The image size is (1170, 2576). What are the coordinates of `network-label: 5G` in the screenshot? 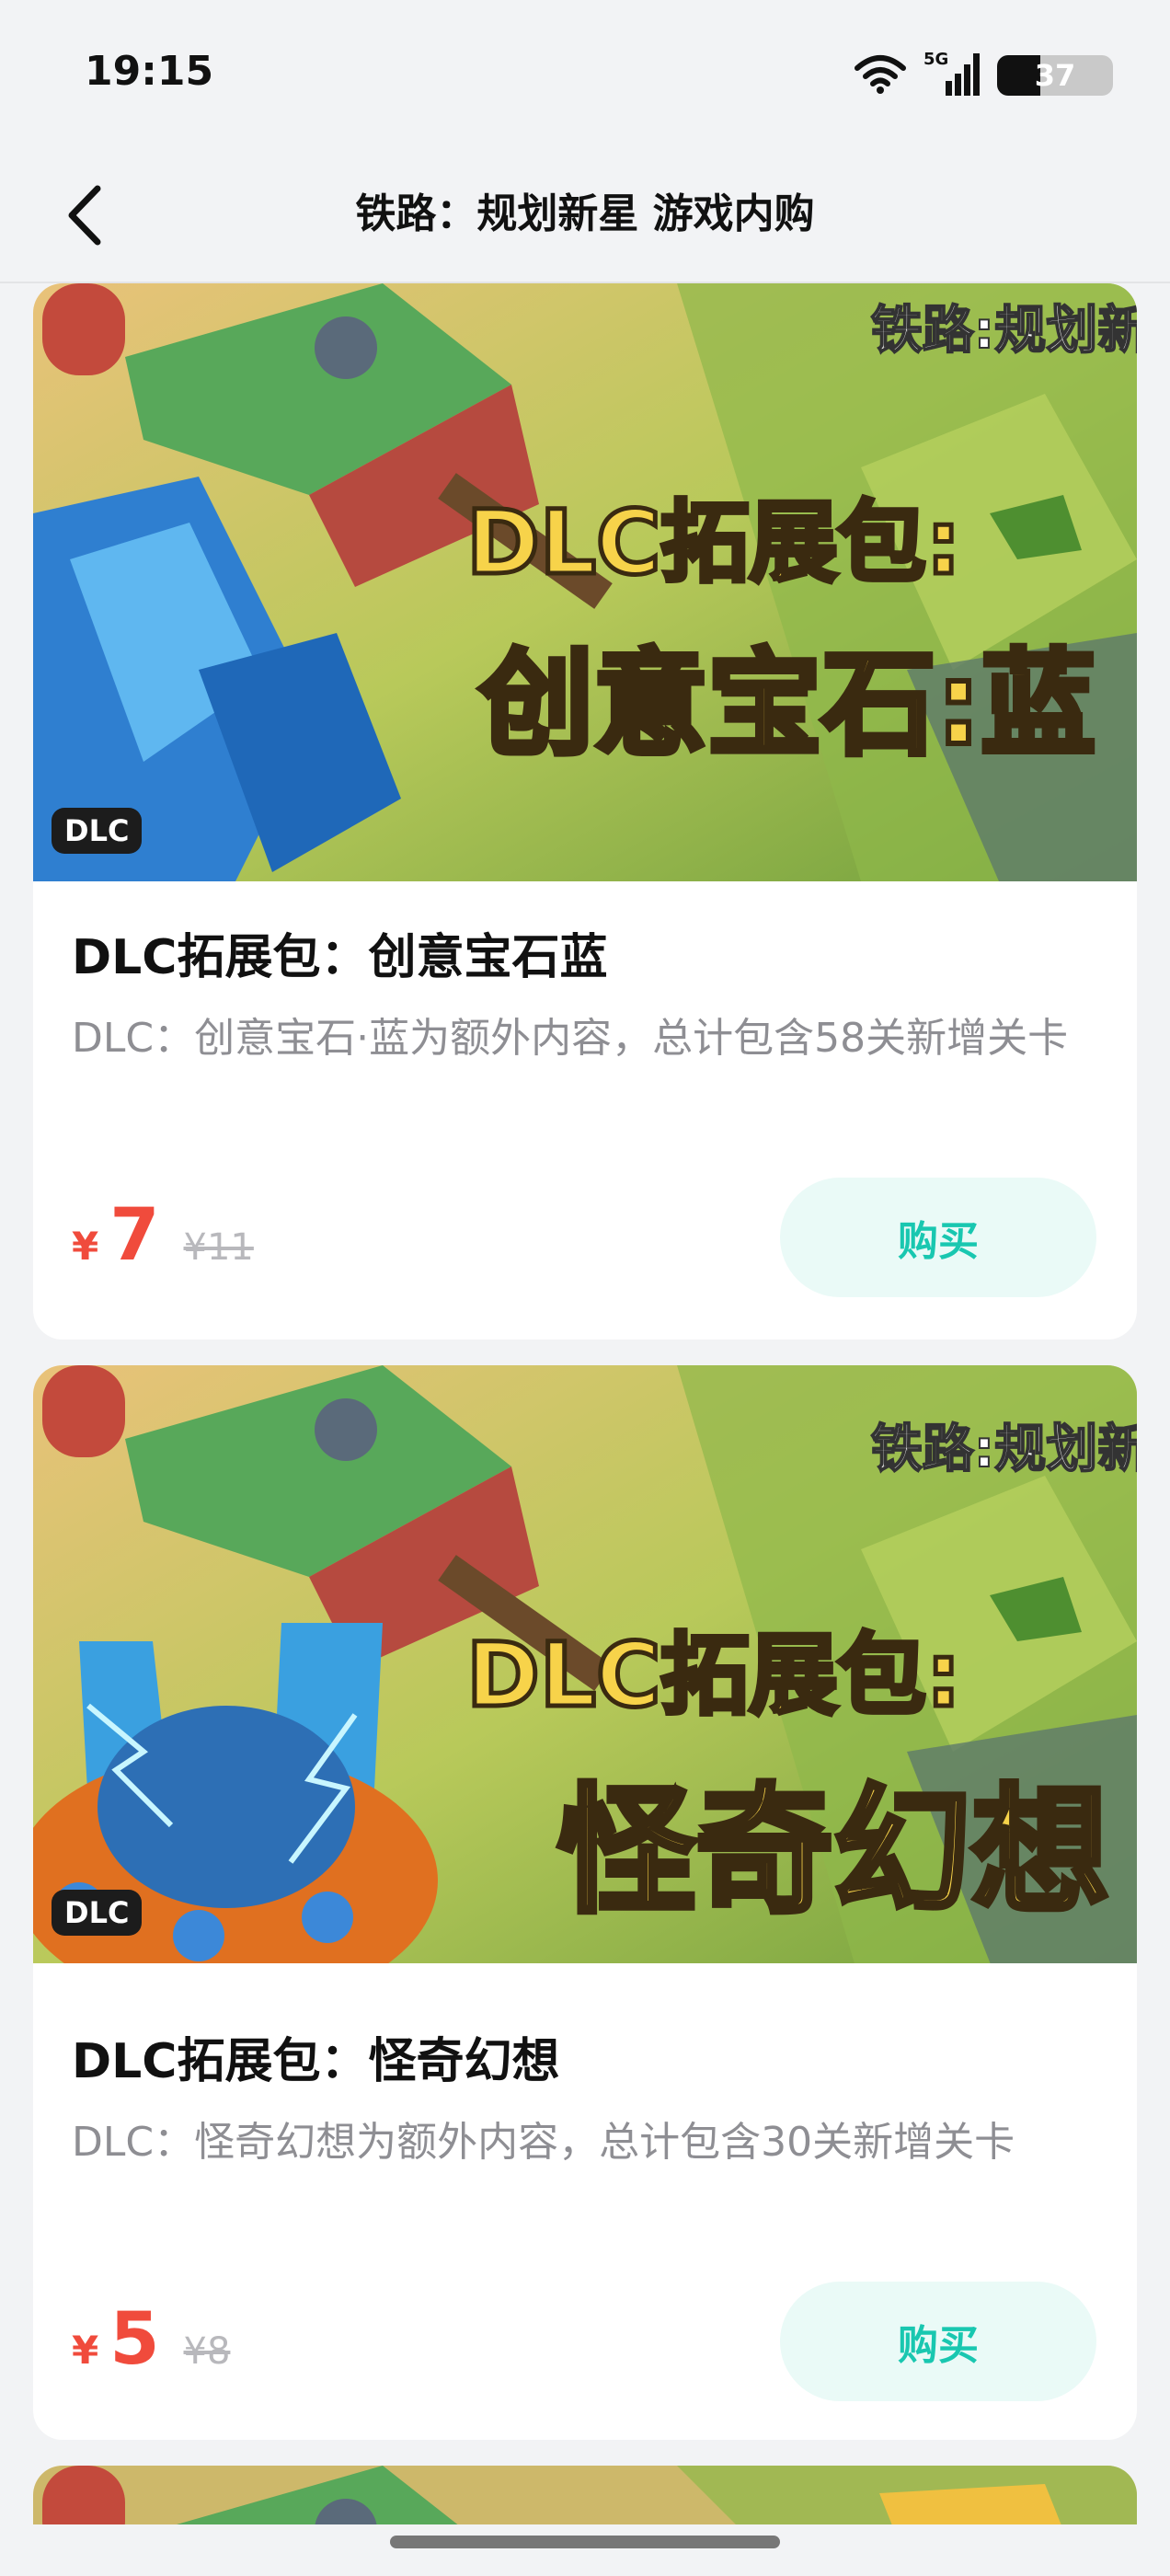 It's located at (935, 59).